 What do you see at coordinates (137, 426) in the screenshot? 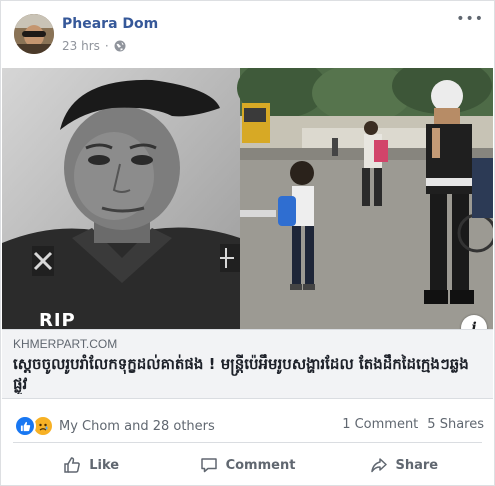
I see `reactions-text: My Chom and 28 others` at bounding box center [137, 426].